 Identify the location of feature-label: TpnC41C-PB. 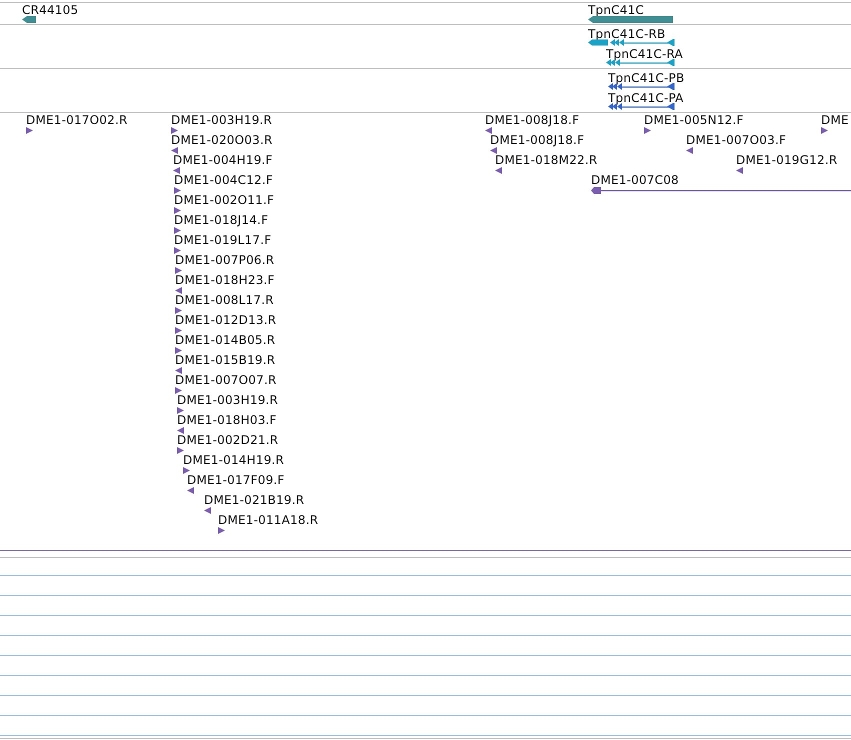
(646, 78).